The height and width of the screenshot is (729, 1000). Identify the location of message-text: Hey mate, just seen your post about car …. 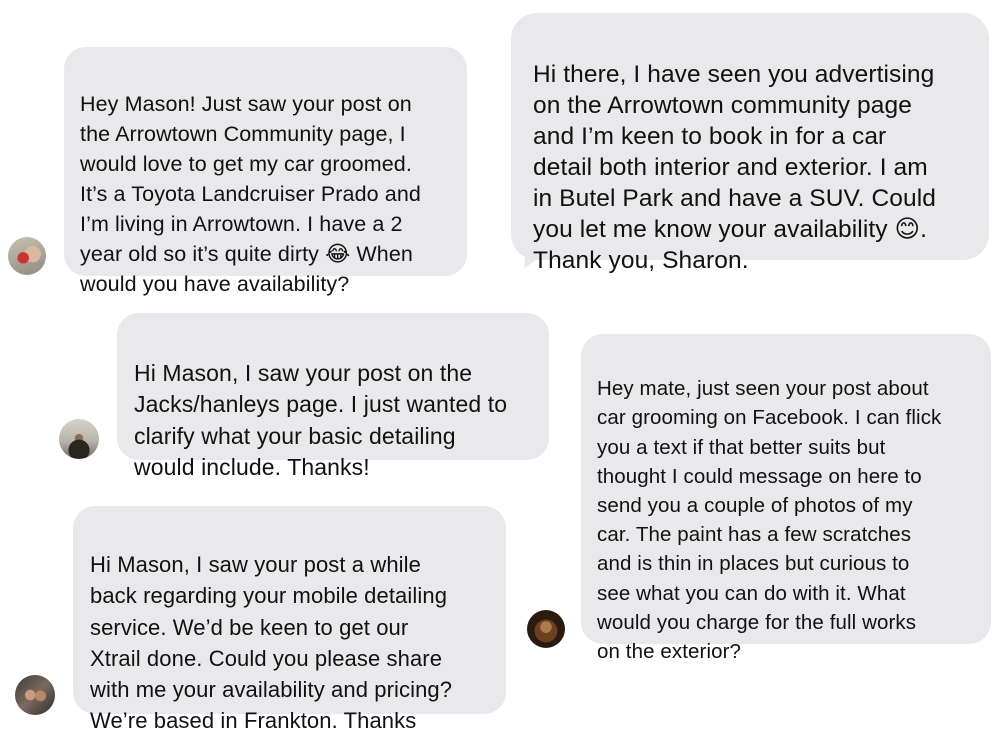
(769, 520).